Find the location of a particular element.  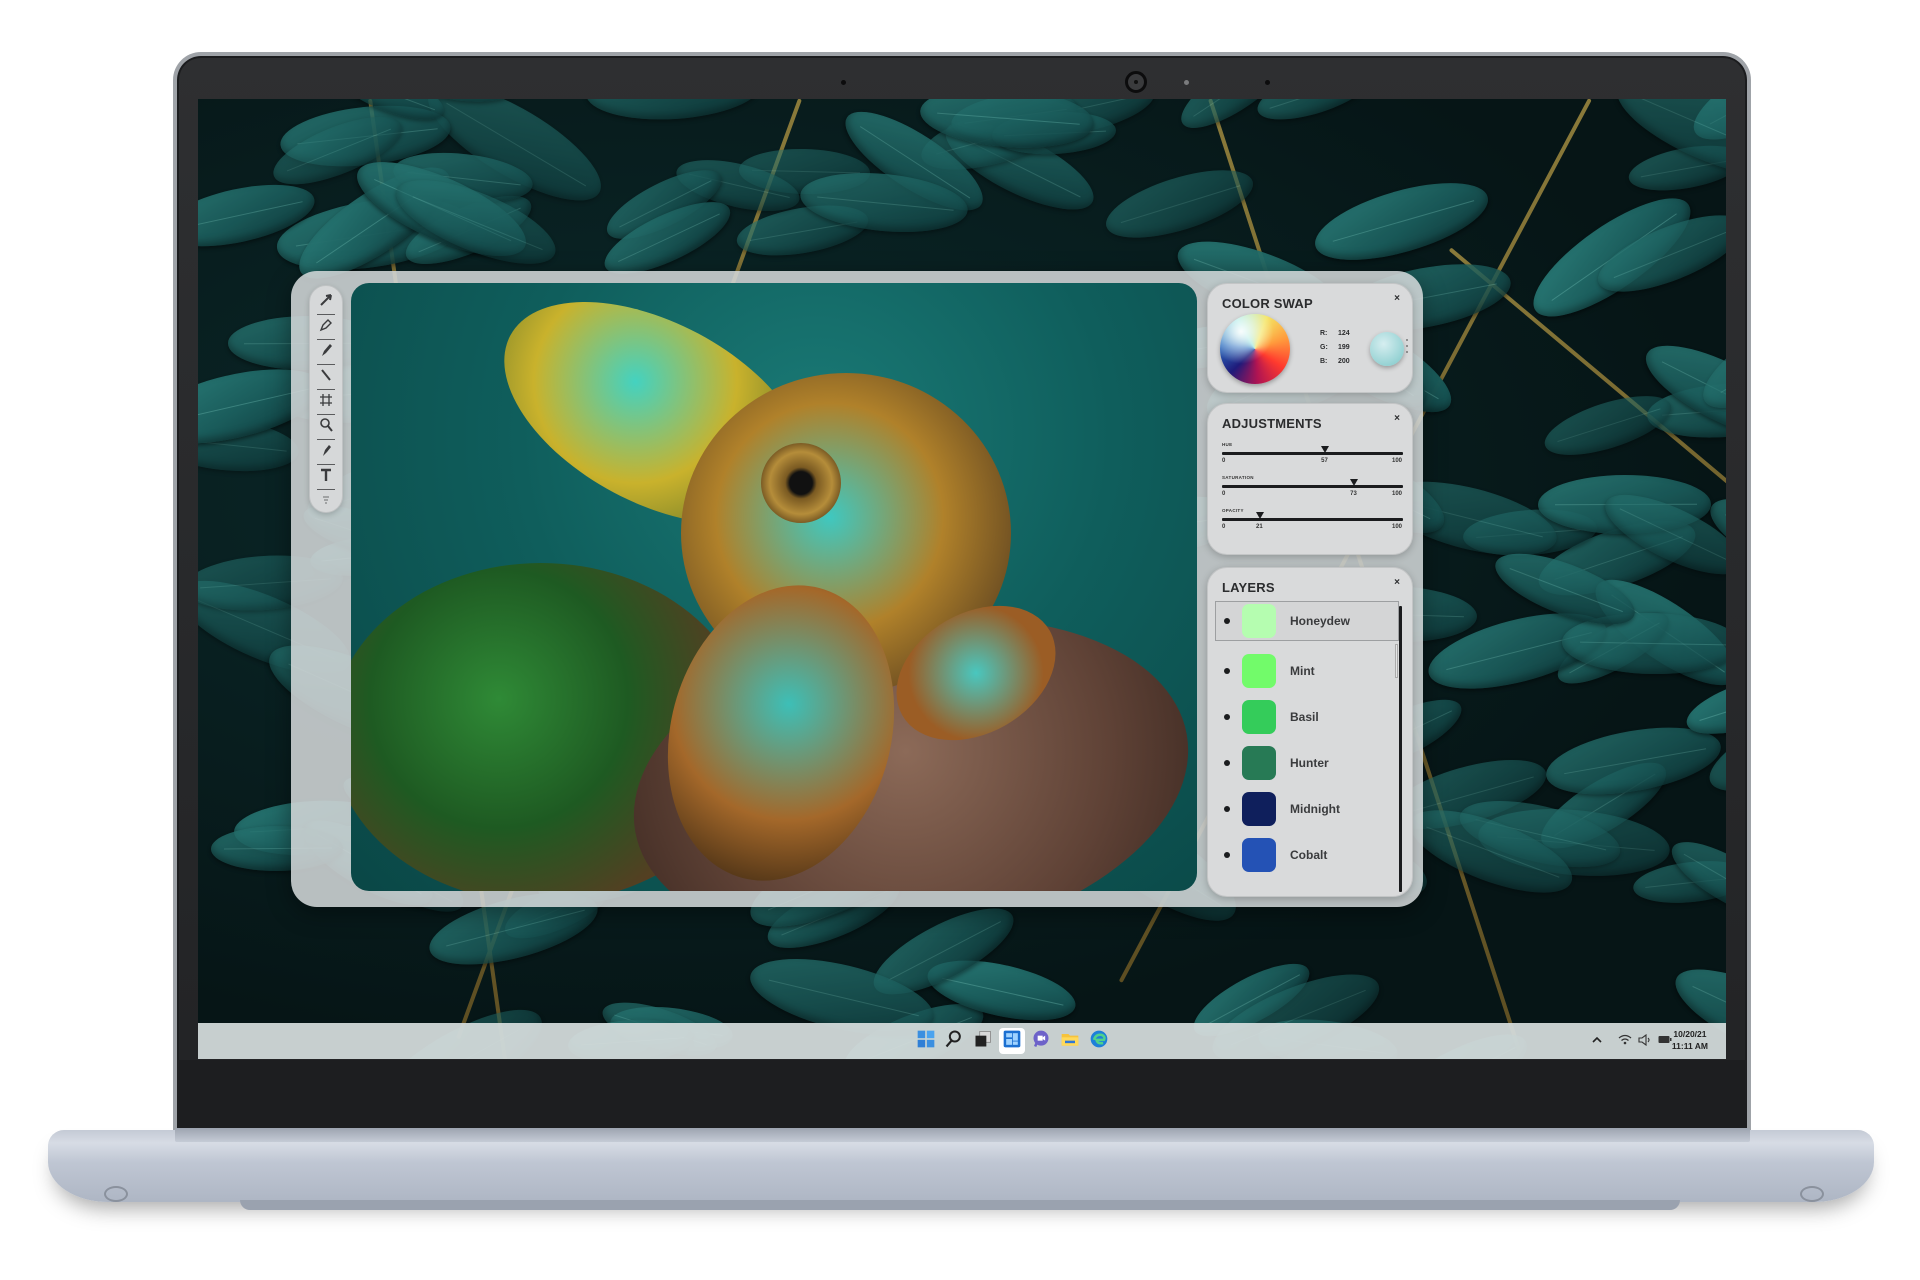

windows-logo-icon is located at coordinates (926, 1041).